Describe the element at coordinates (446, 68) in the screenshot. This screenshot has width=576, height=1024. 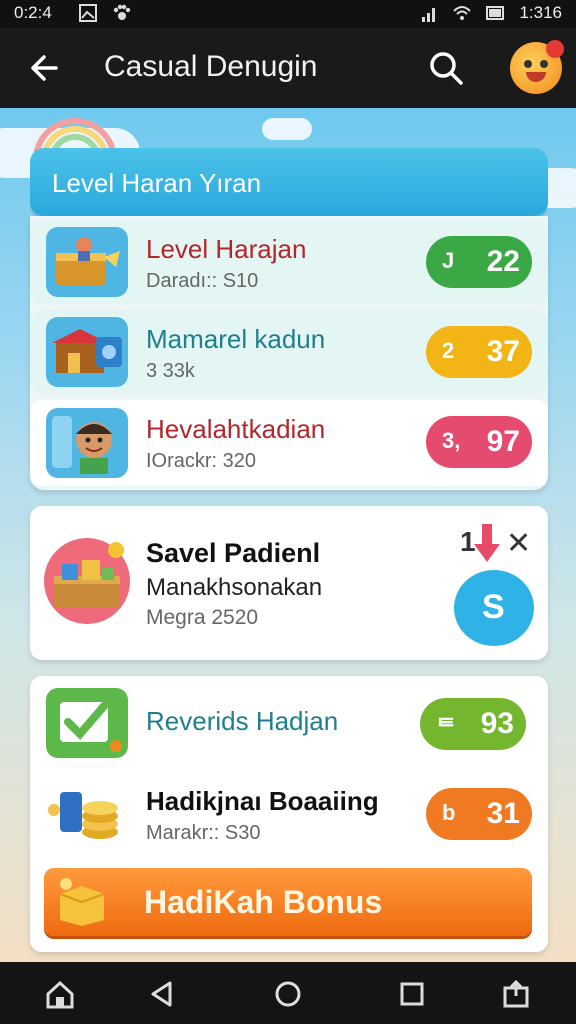
I see `search-icon` at that location.